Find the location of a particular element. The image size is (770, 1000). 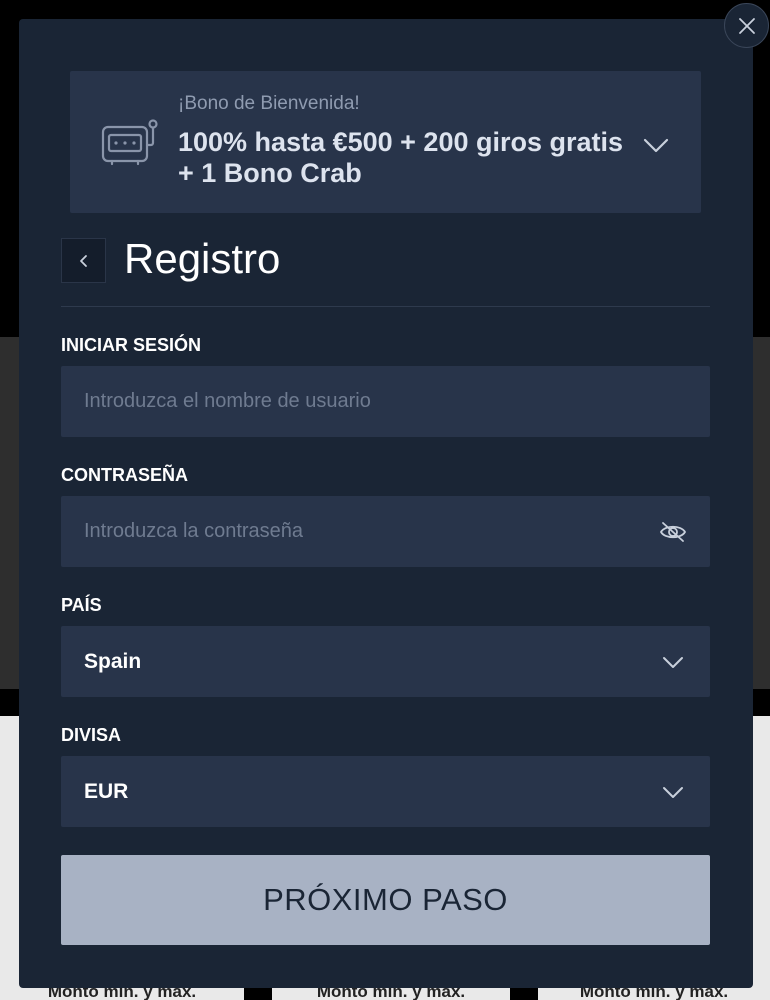

back-button is located at coordinates (83, 260).